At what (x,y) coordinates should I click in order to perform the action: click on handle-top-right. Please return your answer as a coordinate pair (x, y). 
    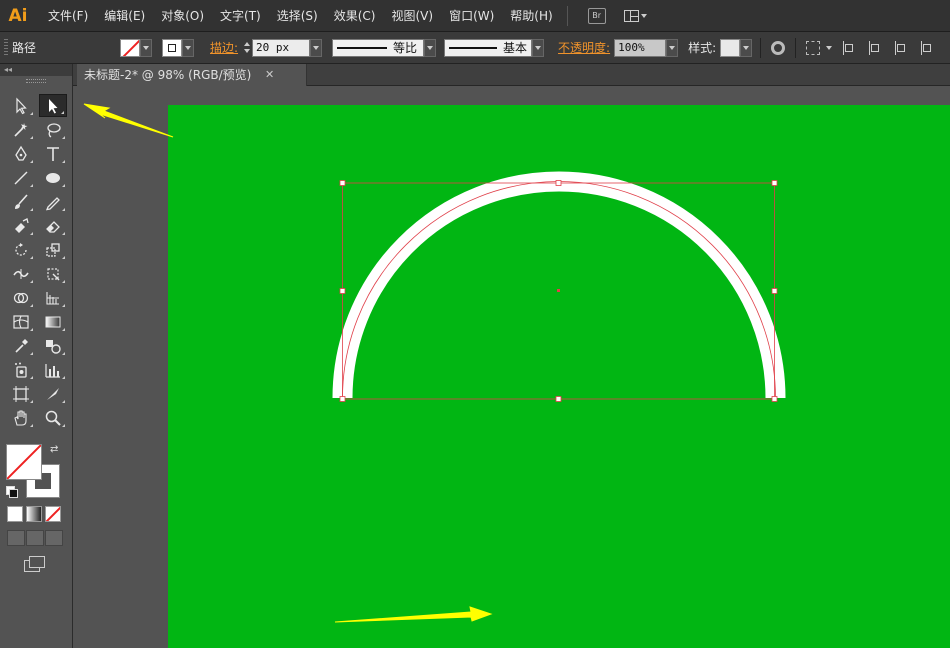
    Looking at the image, I should click on (774, 183).